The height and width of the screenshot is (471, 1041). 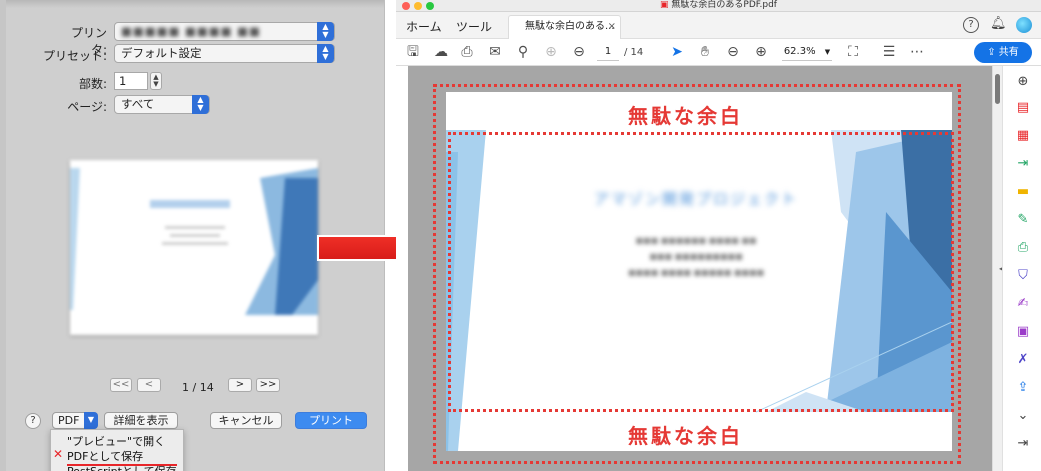 I want to click on menu-item-save-as-pdf: PDFとして保存, so click(x=105, y=456).